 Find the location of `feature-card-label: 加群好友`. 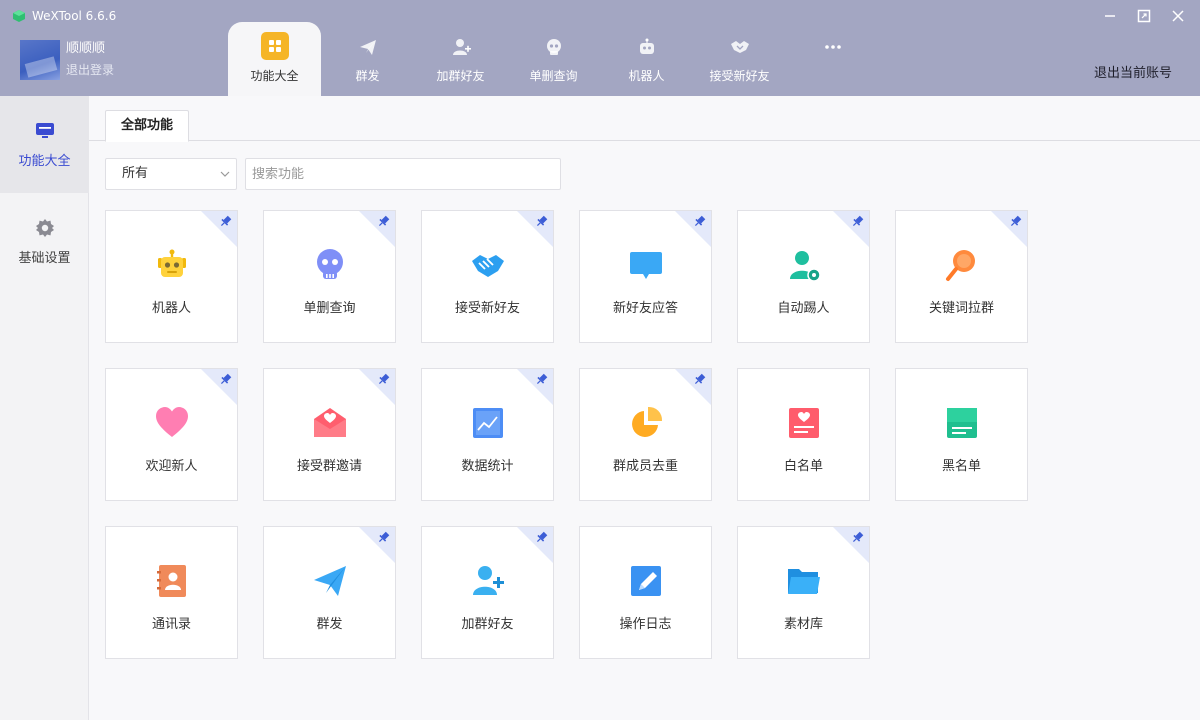

feature-card-label: 加群好友 is located at coordinates (487, 624).